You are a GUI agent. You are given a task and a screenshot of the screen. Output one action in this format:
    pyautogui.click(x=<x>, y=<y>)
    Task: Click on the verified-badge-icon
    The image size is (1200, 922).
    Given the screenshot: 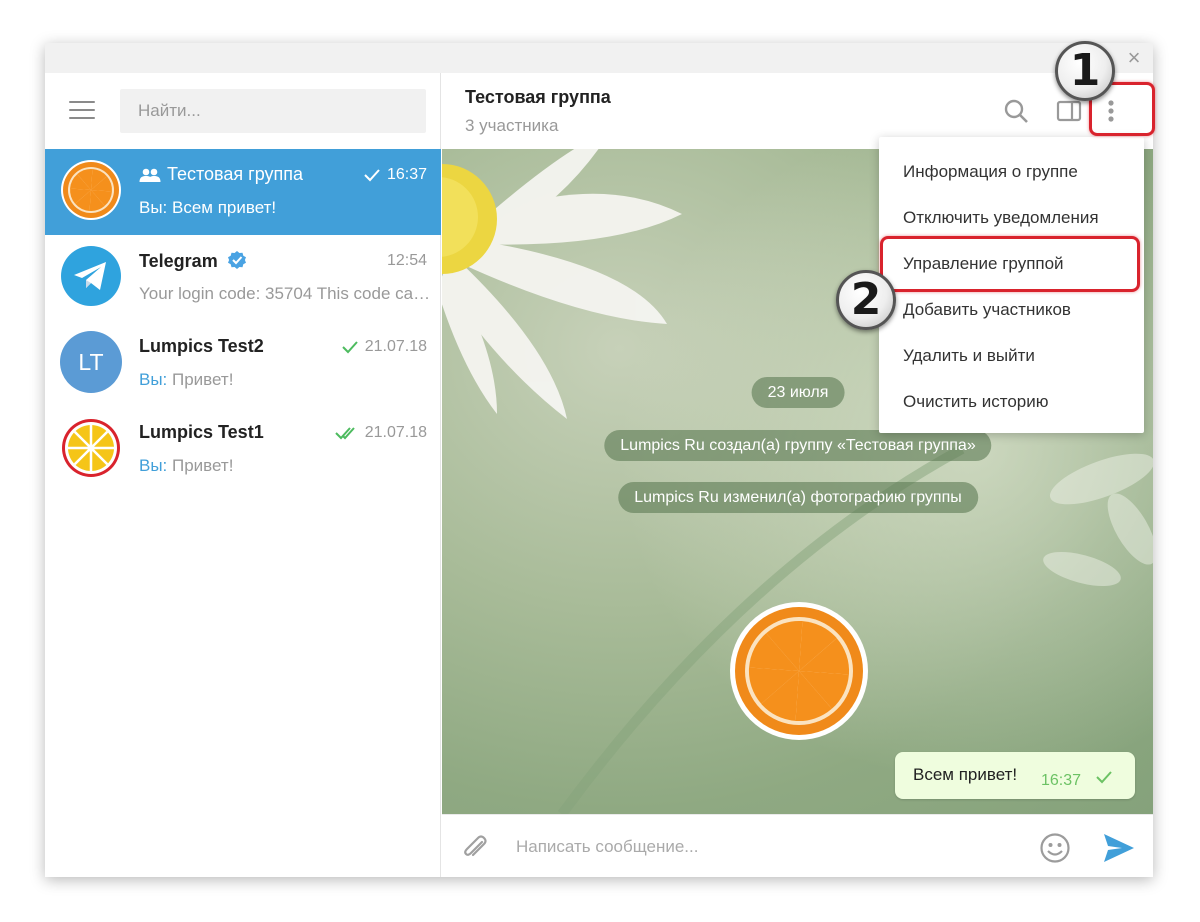 What is the action you would take?
    pyautogui.click(x=236, y=260)
    